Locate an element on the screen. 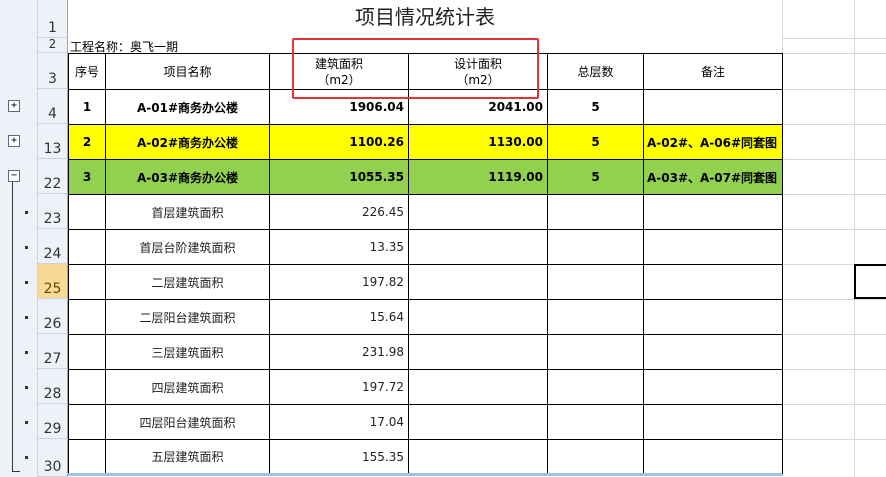 This screenshot has height=477, width=886. detail-value: 197.82 is located at coordinates (339, 282).